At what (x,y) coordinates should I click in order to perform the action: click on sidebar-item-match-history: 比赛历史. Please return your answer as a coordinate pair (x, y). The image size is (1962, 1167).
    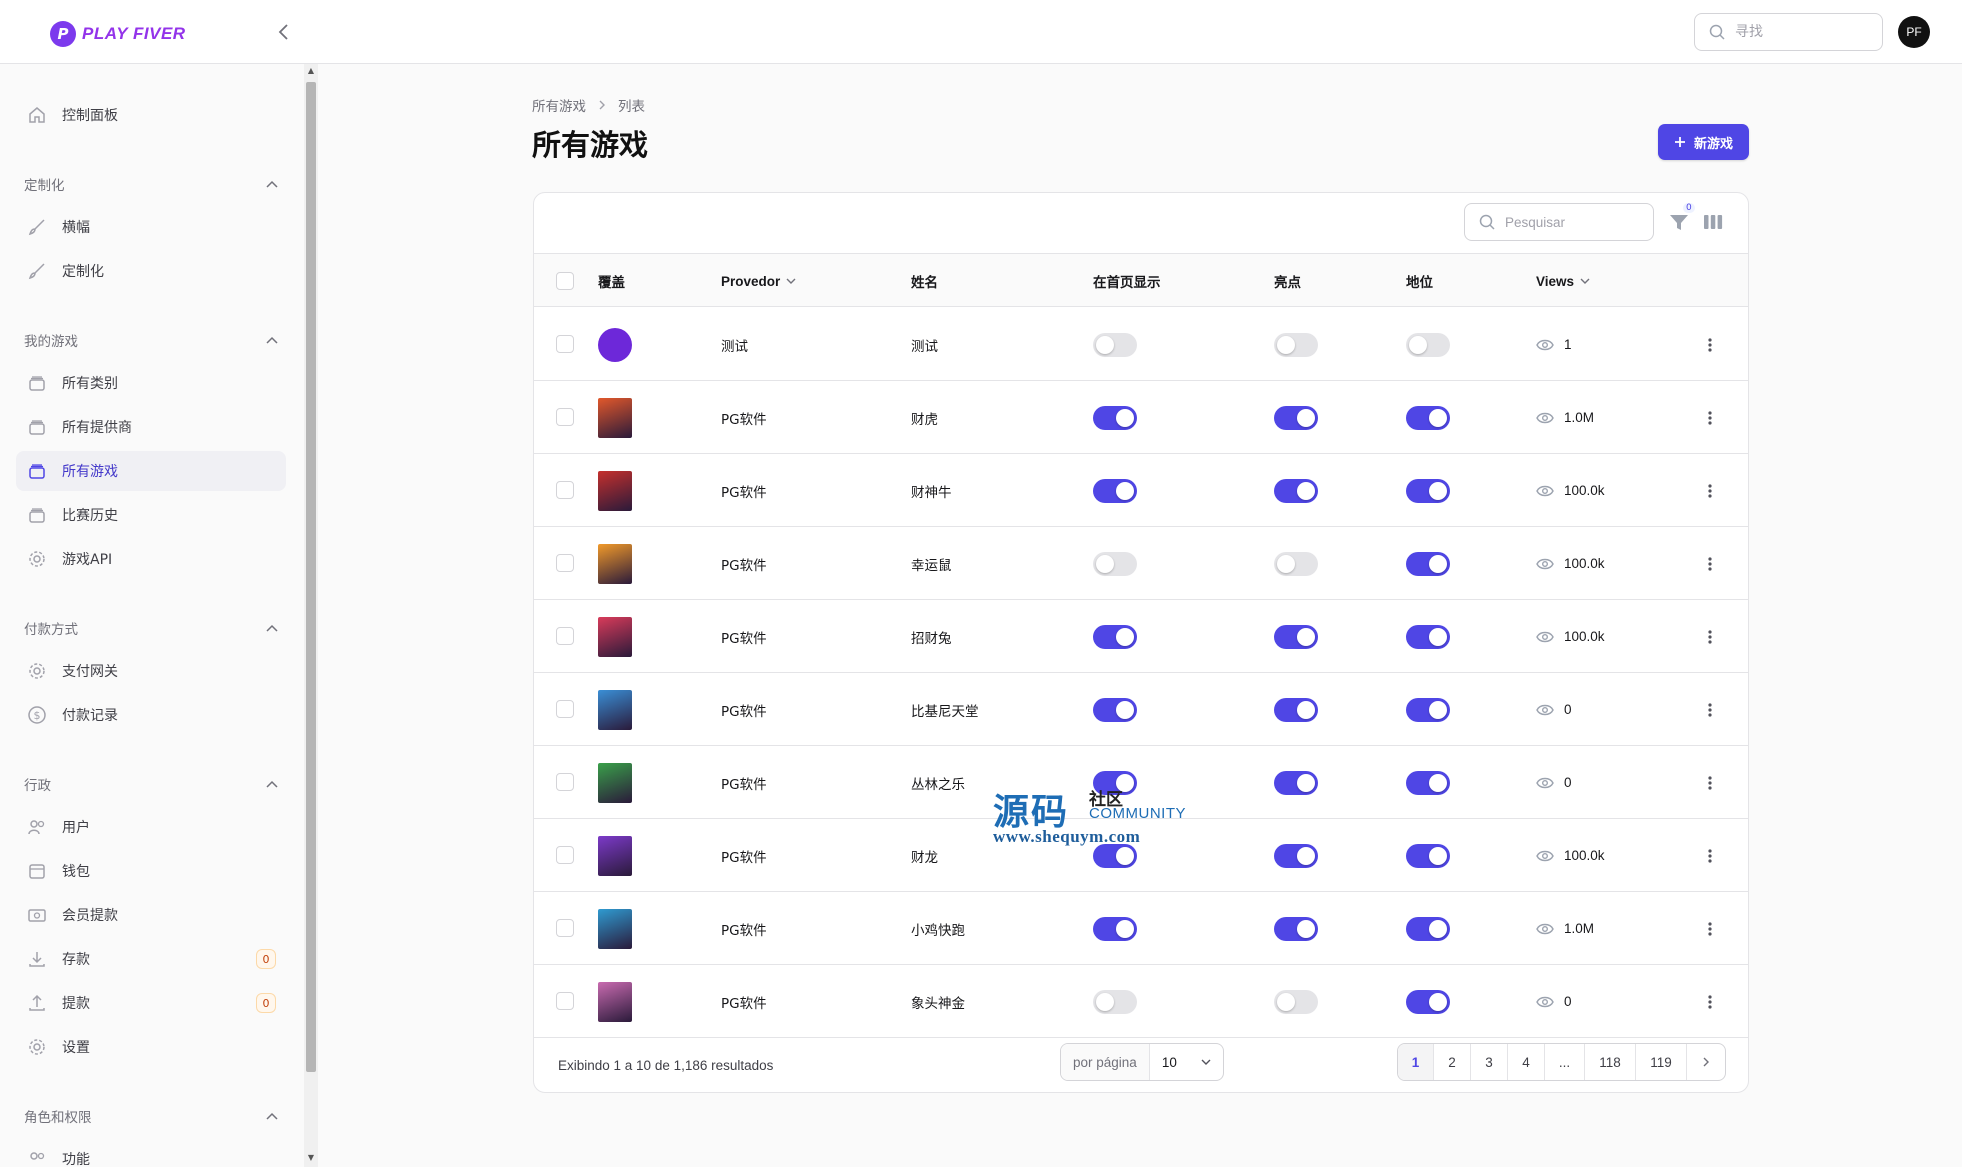
    Looking at the image, I should click on (151, 515).